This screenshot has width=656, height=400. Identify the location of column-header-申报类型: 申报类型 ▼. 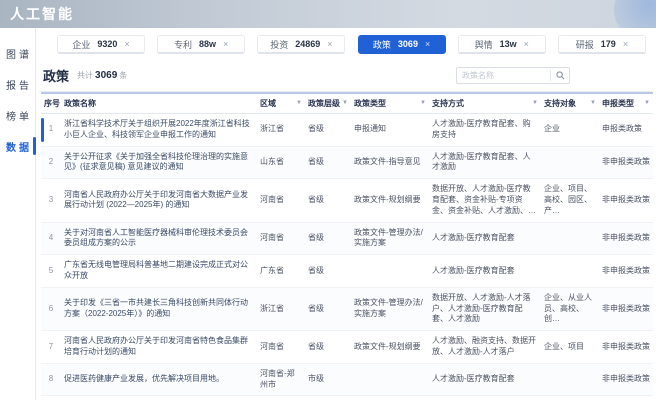
(626, 103).